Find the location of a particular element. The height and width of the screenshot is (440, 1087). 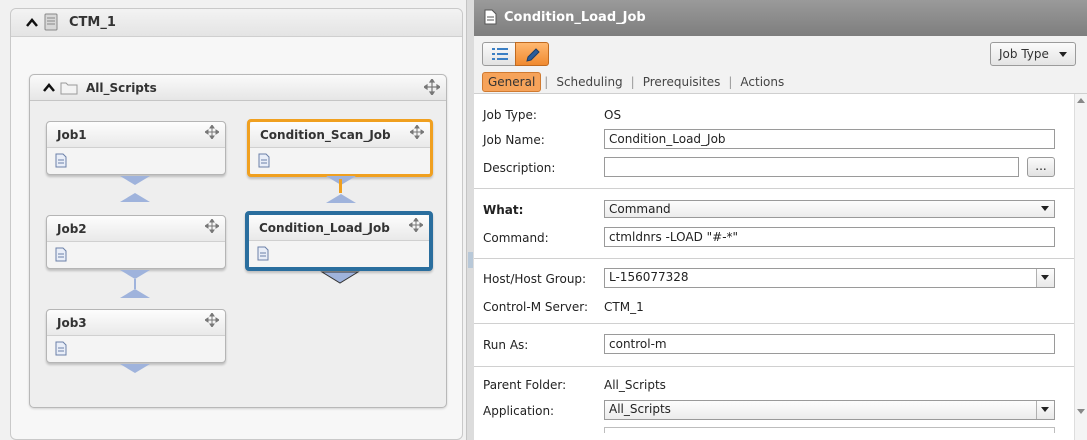

output-connector-icon is located at coordinates (340, 278).